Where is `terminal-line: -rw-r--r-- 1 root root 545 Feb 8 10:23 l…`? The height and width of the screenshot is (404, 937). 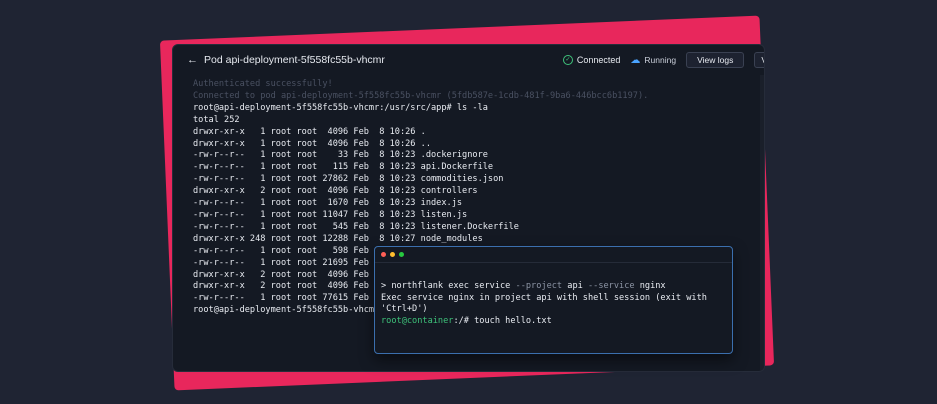
terminal-line: -rw-r--r-- 1 root root 545 Feb 8 10:23 l… is located at coordinates (356, 226).